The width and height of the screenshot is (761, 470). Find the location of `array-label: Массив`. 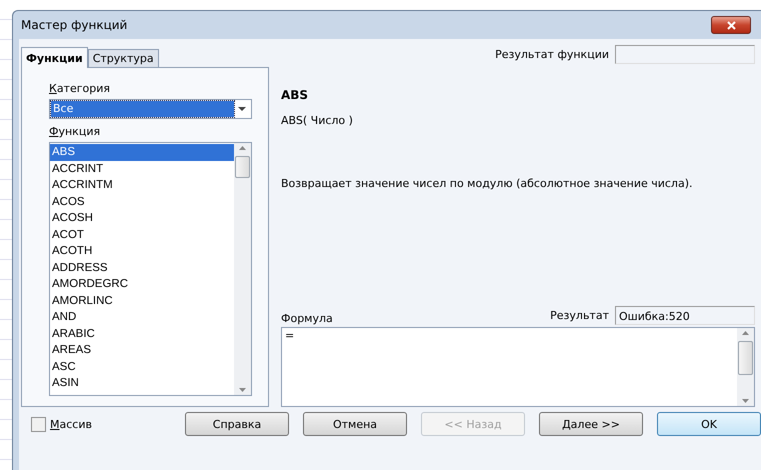

array-label: Массив is located at coordinates (71, 424).